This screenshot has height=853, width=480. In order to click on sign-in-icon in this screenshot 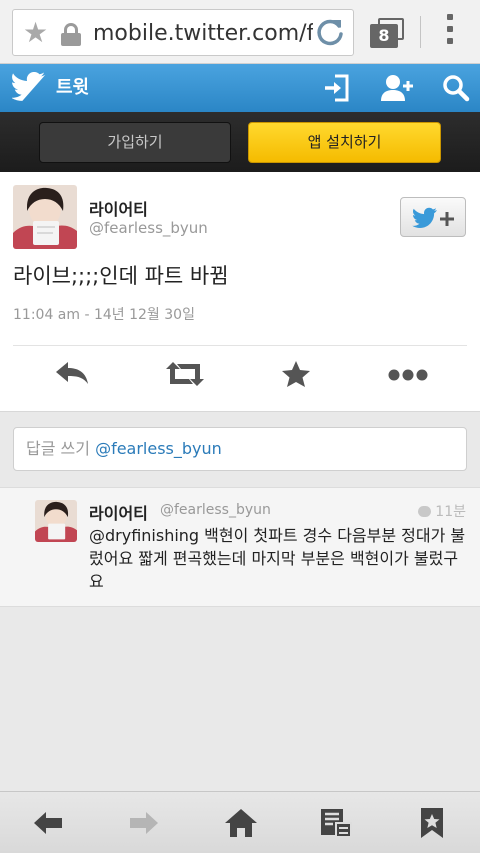, I will do `click(337, 88)`.